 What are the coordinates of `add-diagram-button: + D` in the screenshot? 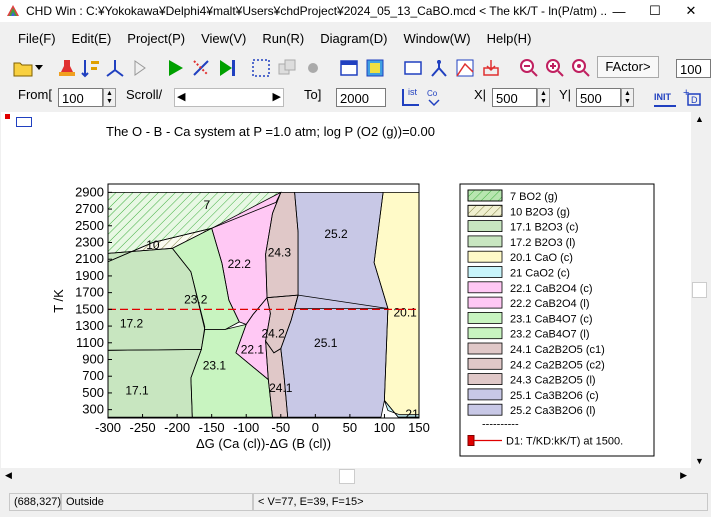 It's located at (693, 97).